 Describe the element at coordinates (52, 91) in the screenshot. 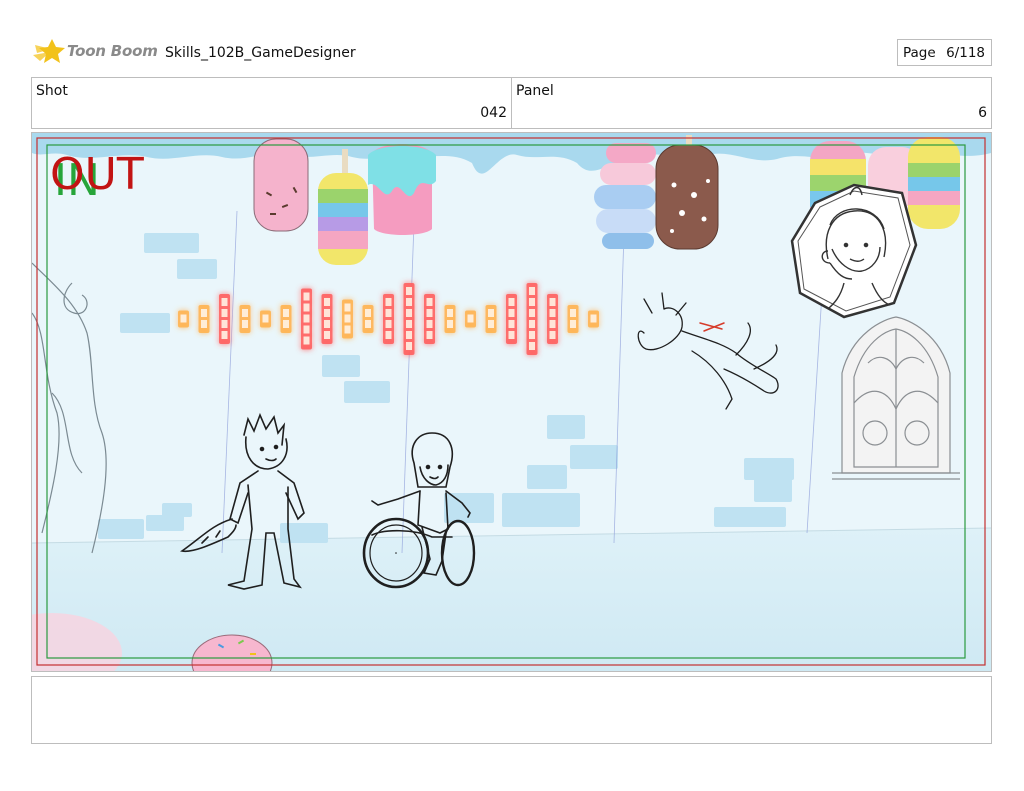

I see `shot-label: Shot` at that location.